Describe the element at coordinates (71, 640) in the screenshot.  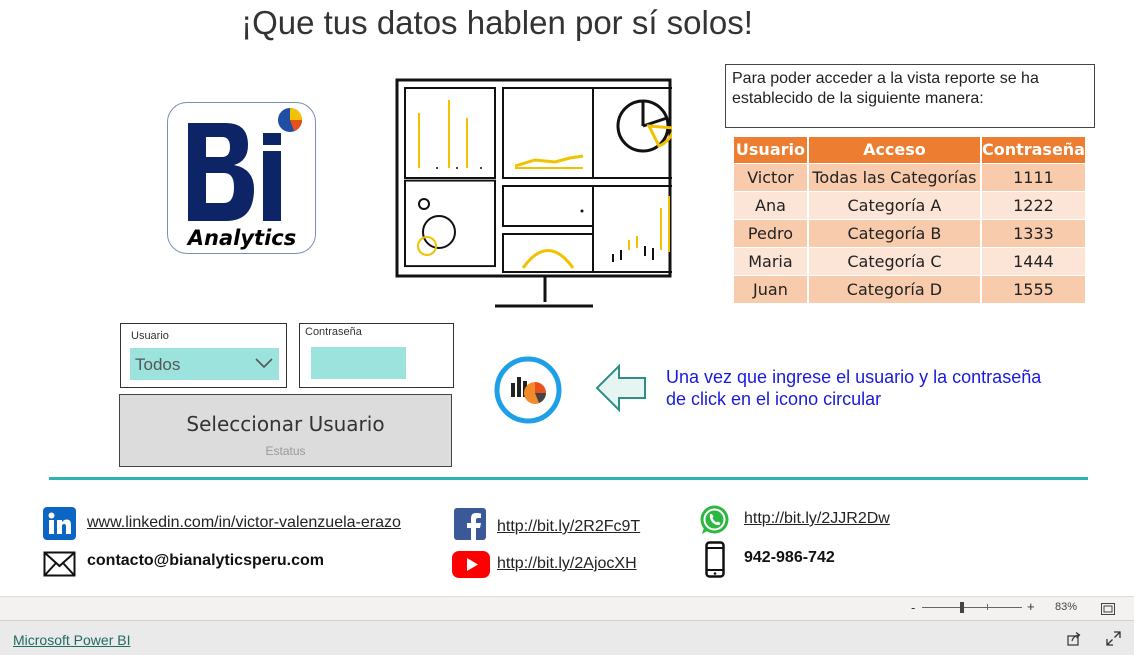
I see `powerbi-link: Microsoft Power BI` at that location.